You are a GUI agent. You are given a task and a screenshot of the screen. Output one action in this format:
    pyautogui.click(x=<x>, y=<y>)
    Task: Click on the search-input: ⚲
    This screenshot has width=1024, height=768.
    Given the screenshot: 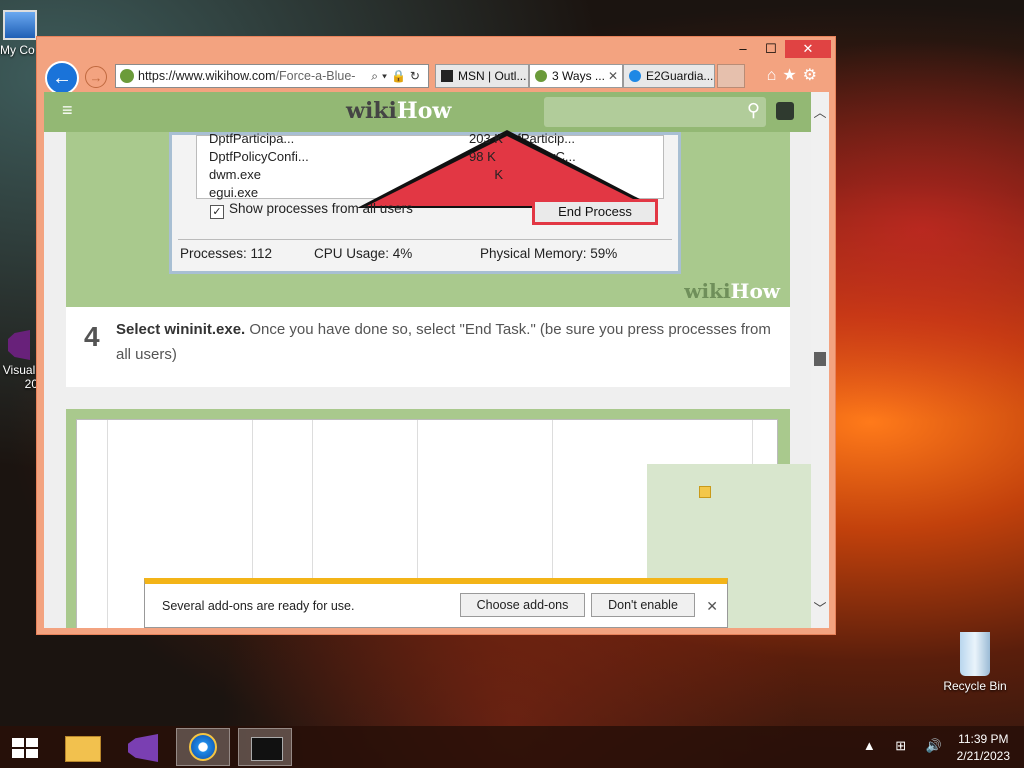 What is the action you would take?
    pyautogui.click(x=655, y=112)
    